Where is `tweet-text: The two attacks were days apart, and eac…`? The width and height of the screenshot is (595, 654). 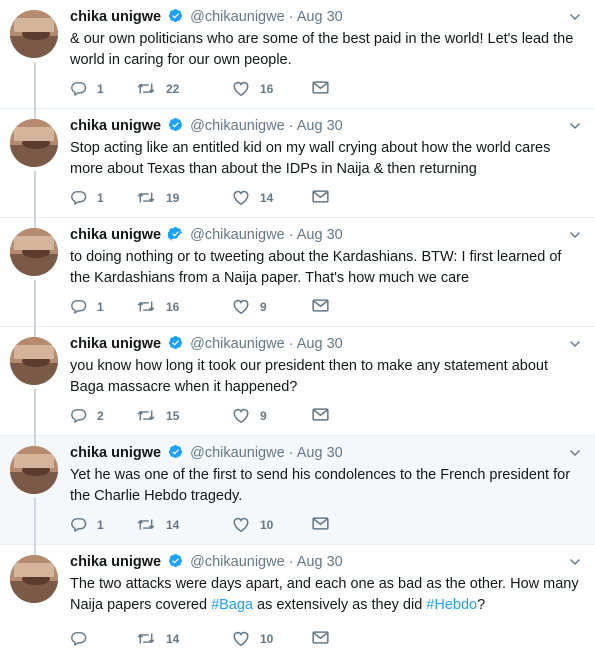 tweet-text: The two attacks were days apart, and eac… is located at coordinates (325, 595).